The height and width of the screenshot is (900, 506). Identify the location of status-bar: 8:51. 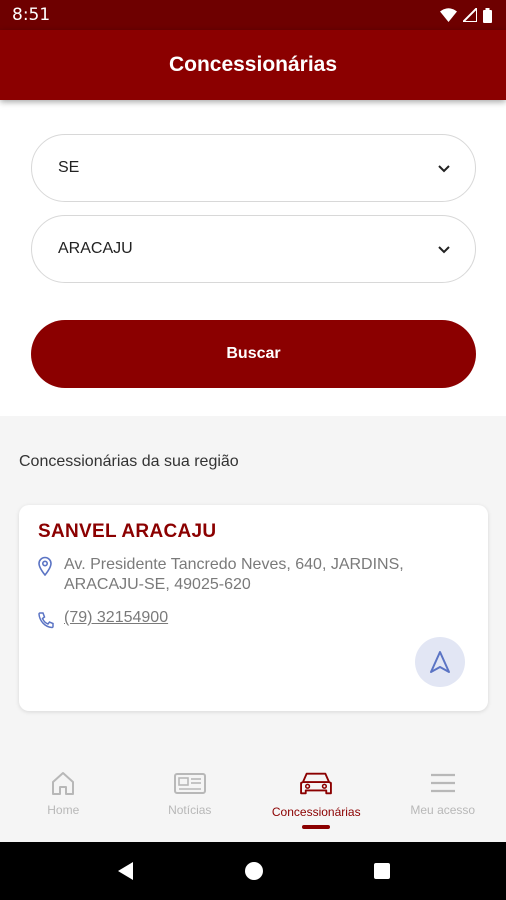
(253, 15).